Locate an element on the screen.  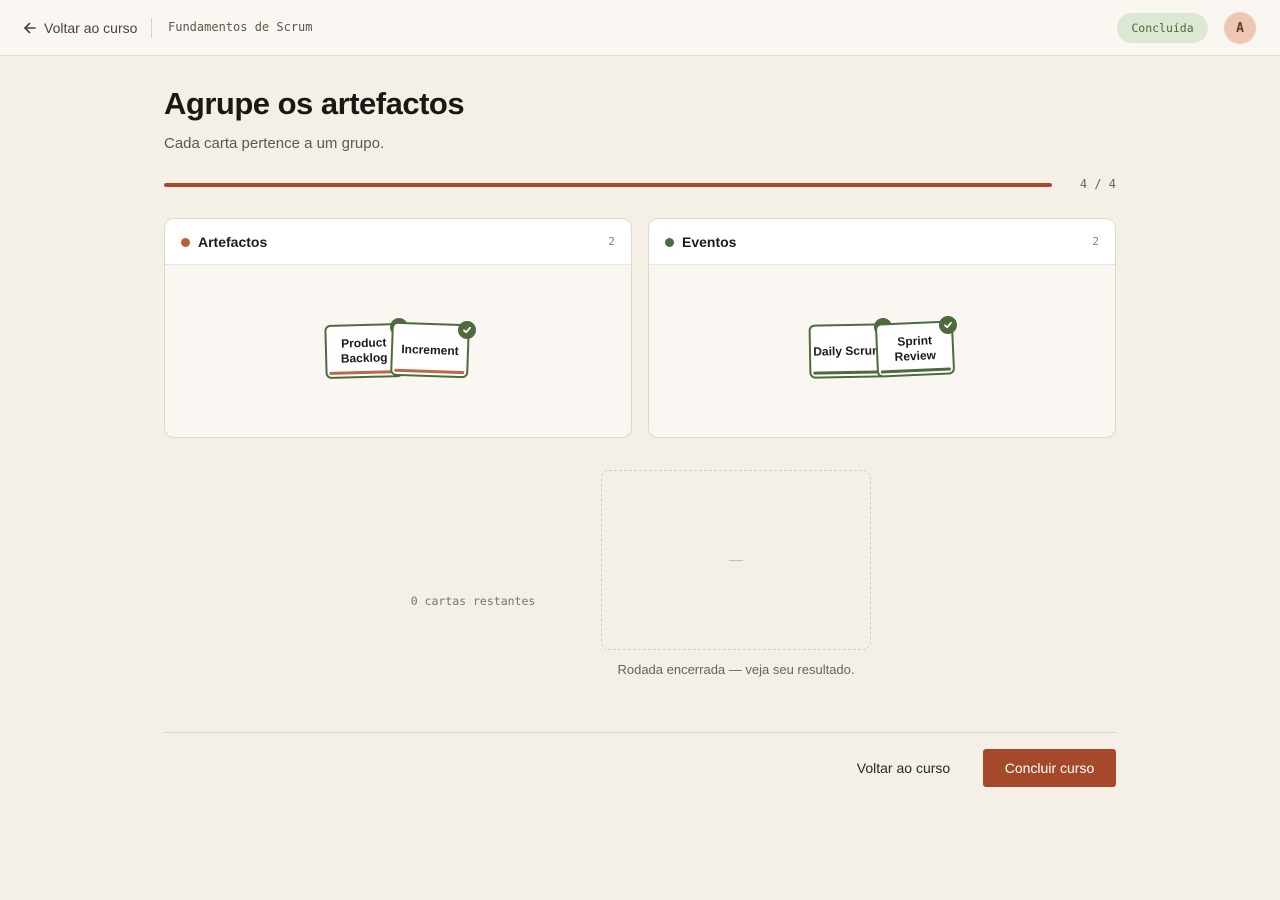
group-title: Artefactos is located at coordinates (233, 242).